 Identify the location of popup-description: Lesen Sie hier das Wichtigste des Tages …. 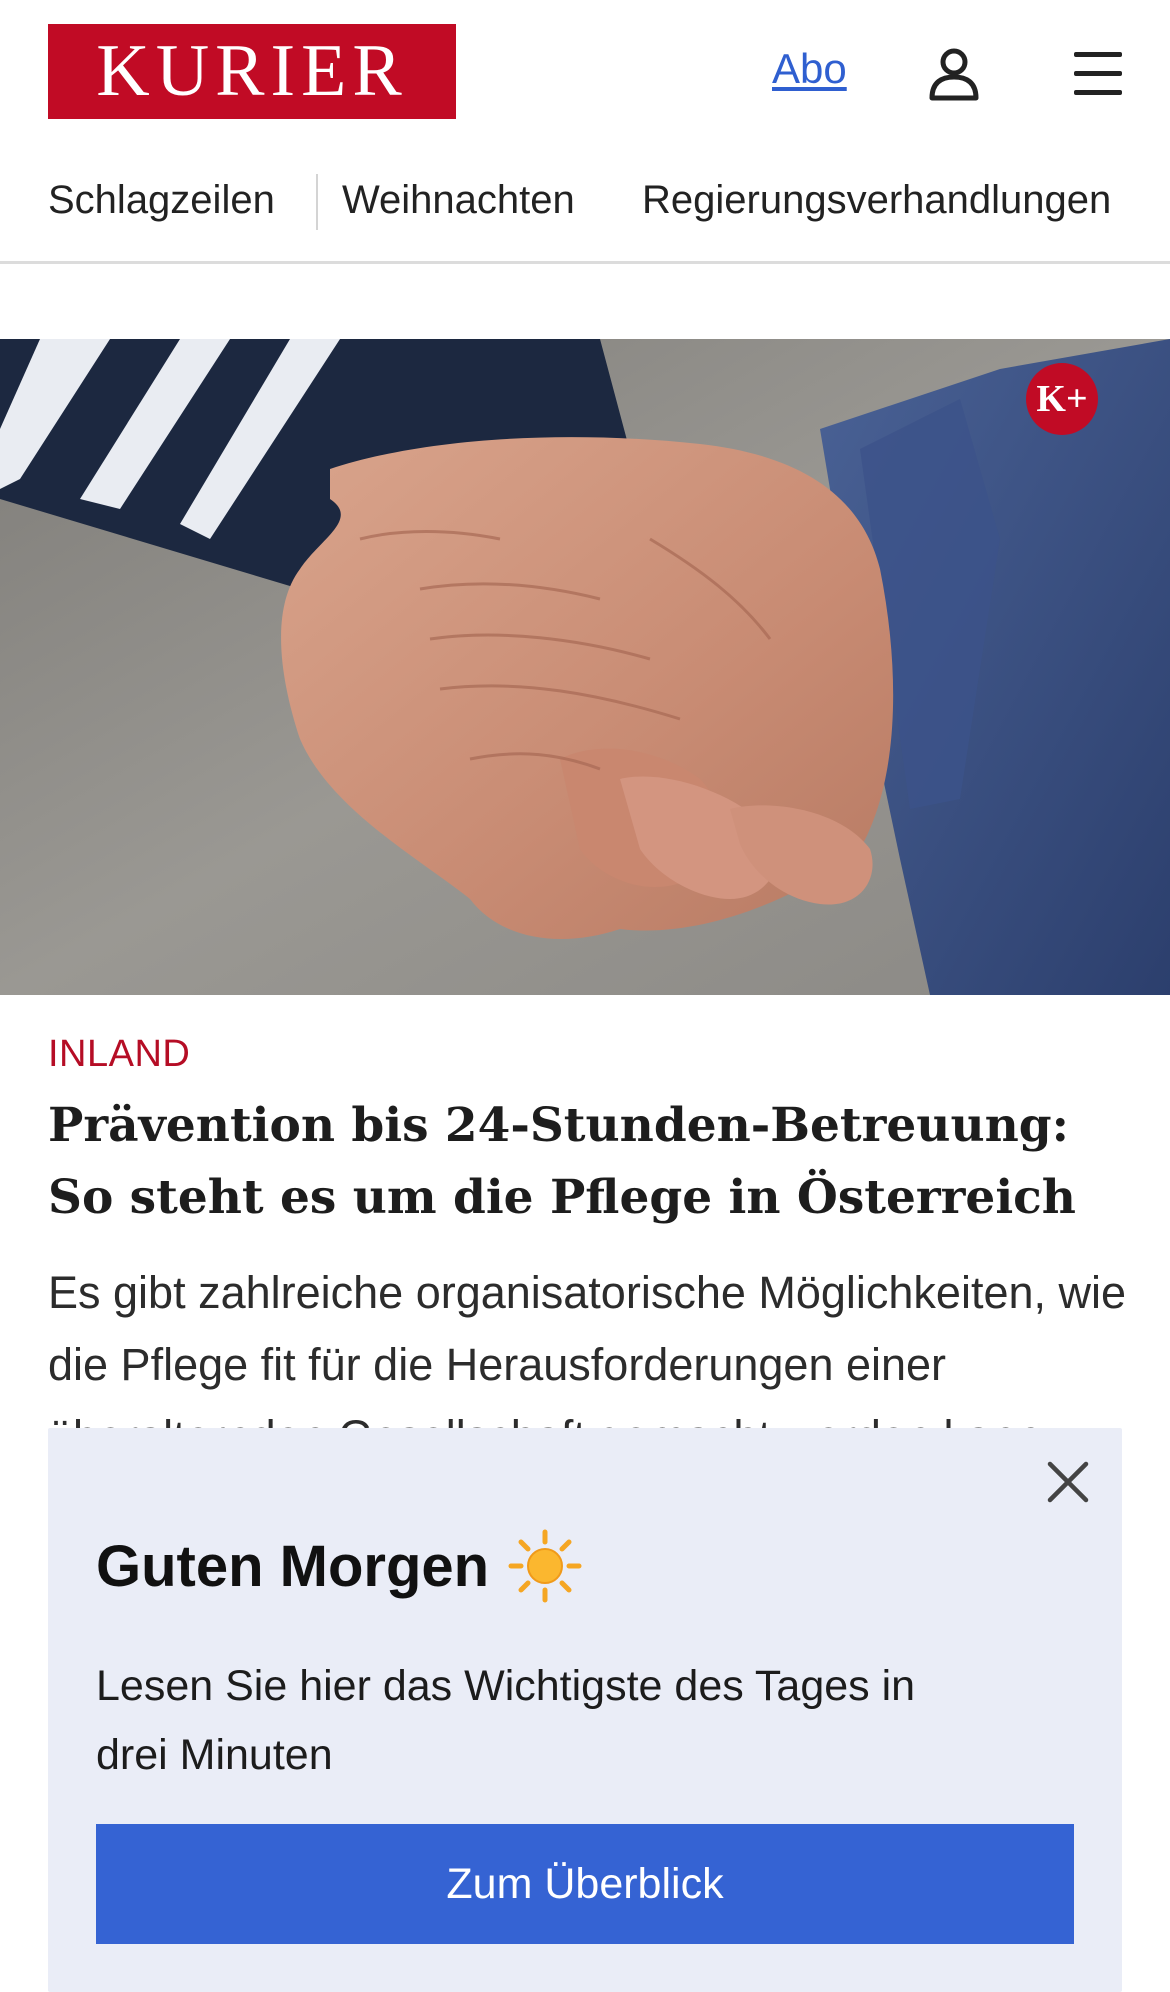
(506, 1720).